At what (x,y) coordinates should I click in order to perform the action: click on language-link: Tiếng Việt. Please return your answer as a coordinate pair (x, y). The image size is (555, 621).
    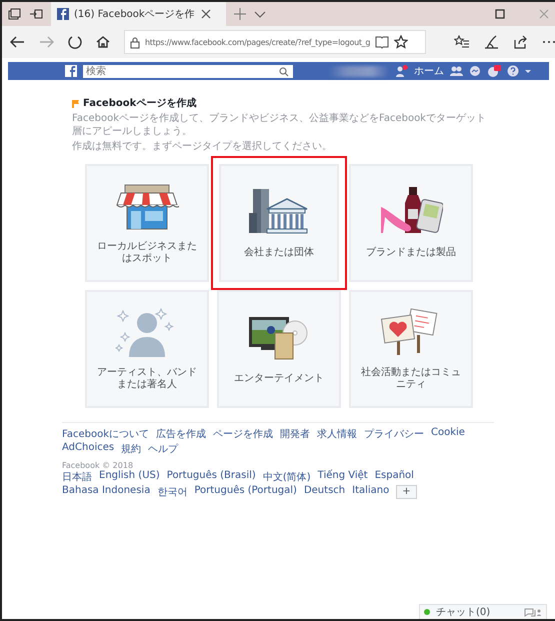
    Looking at the image, I should click on (343, 477).